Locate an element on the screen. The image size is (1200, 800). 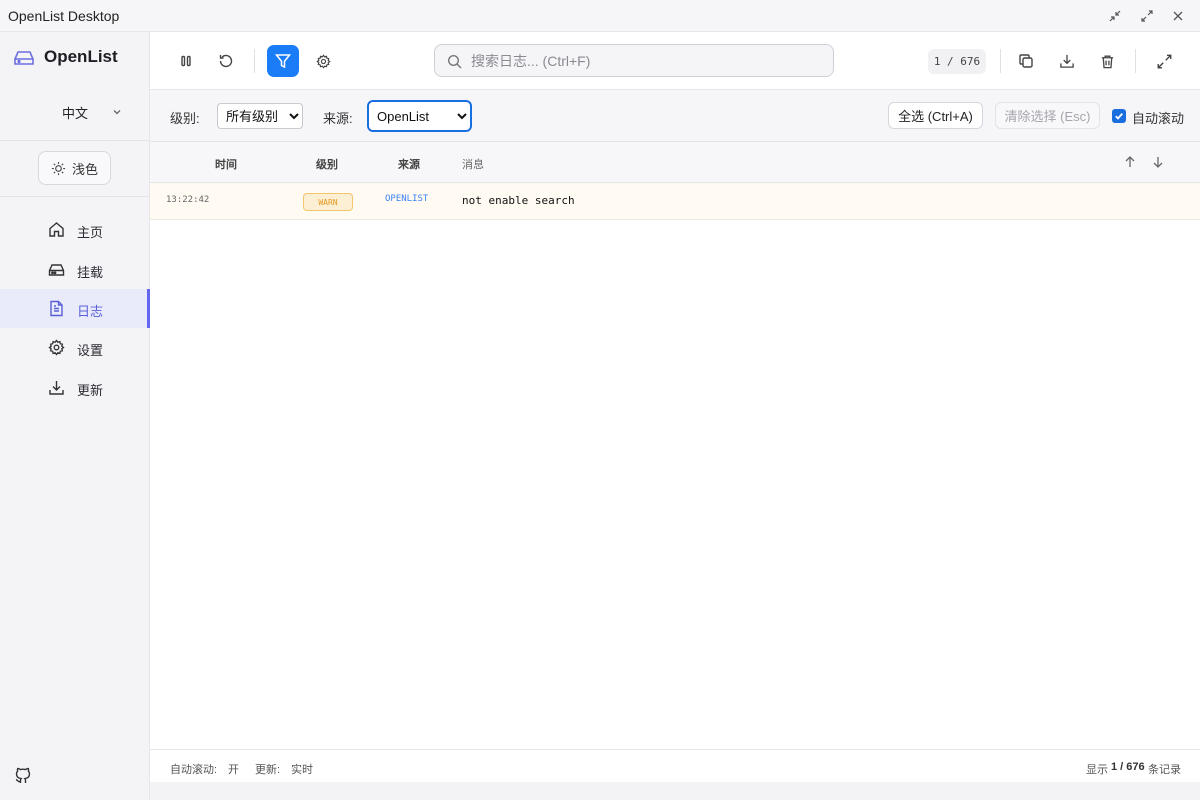
column-header-level: 级别 is located at coordinates (327, 164).